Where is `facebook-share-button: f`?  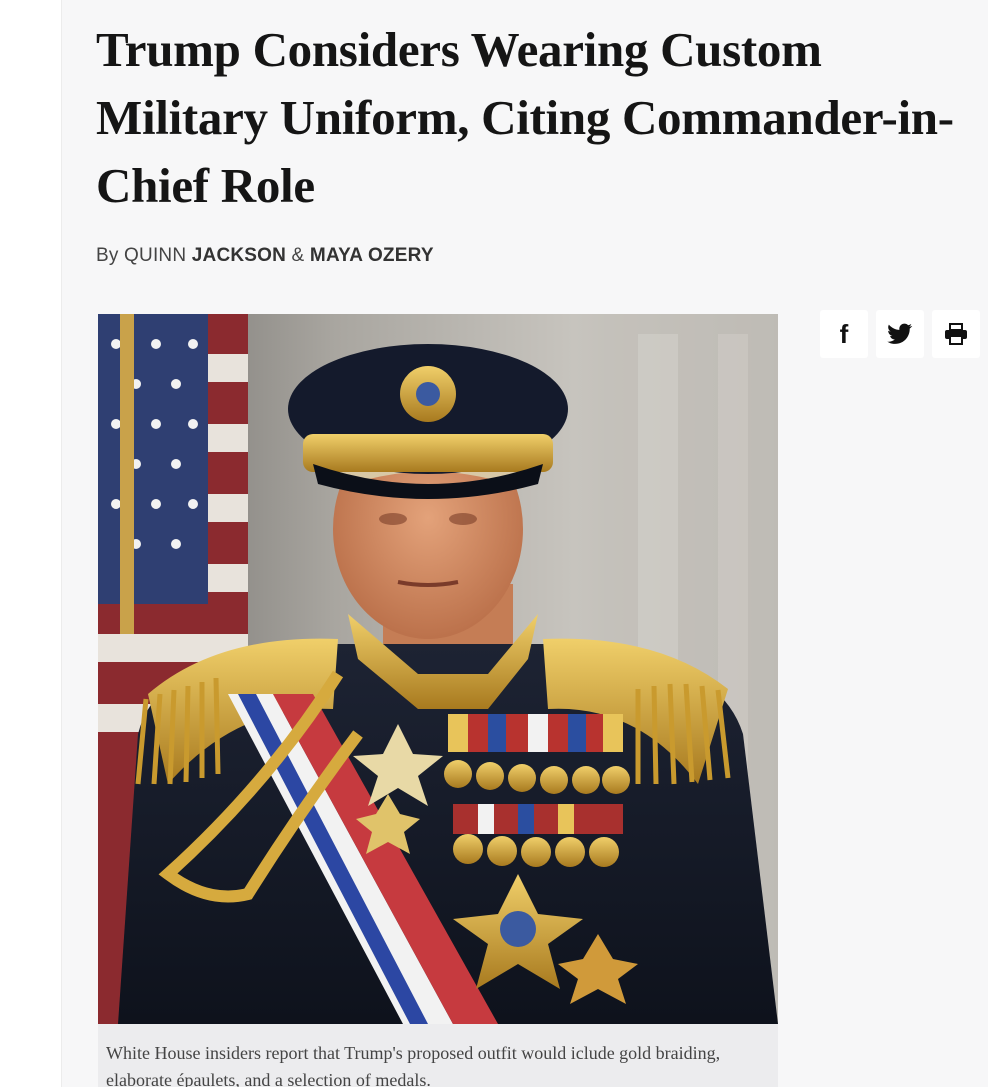
facebook-share-button: f is located at coordinates (844, 334).